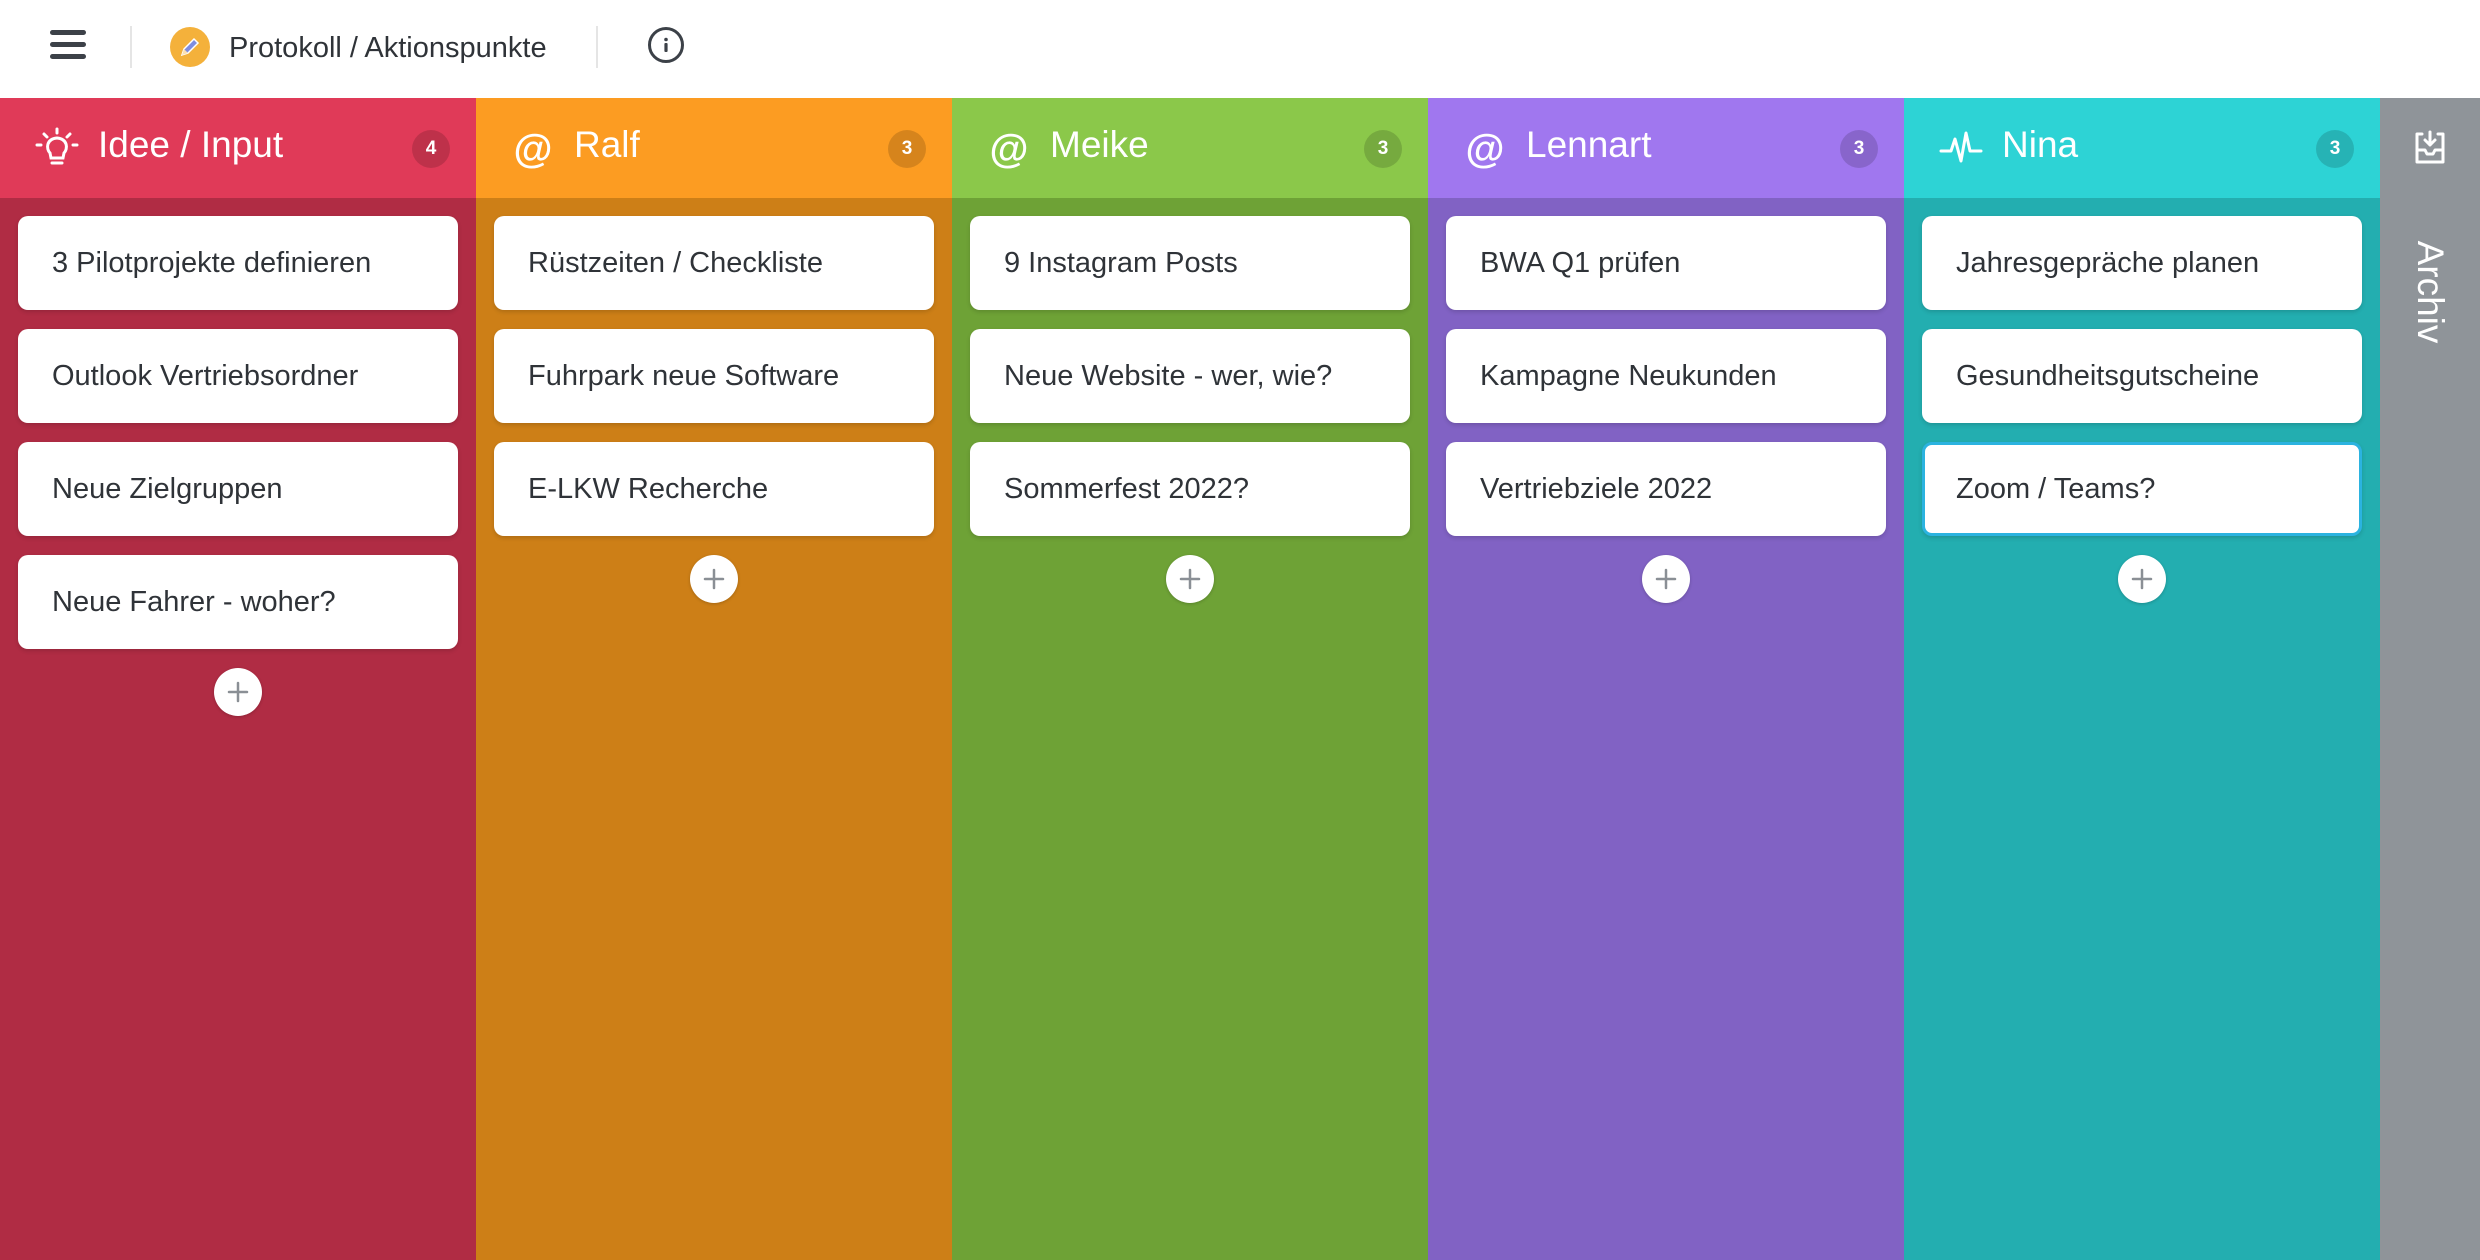  I want to click on card: Sommerfest 2022?, so click(1190, 489).